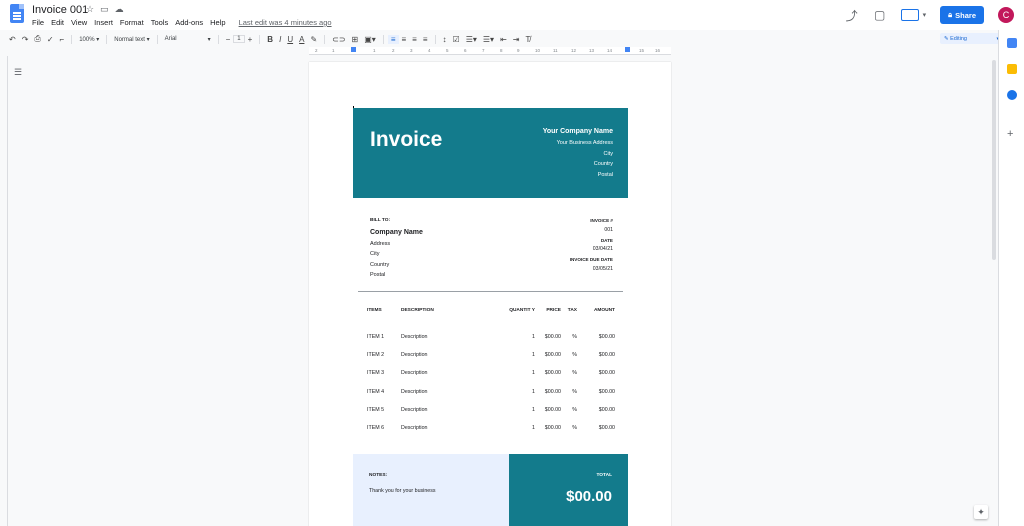 This screenshot has width=1024, height=526. I want to click on zoom-value: 100%, so click(87, 39).